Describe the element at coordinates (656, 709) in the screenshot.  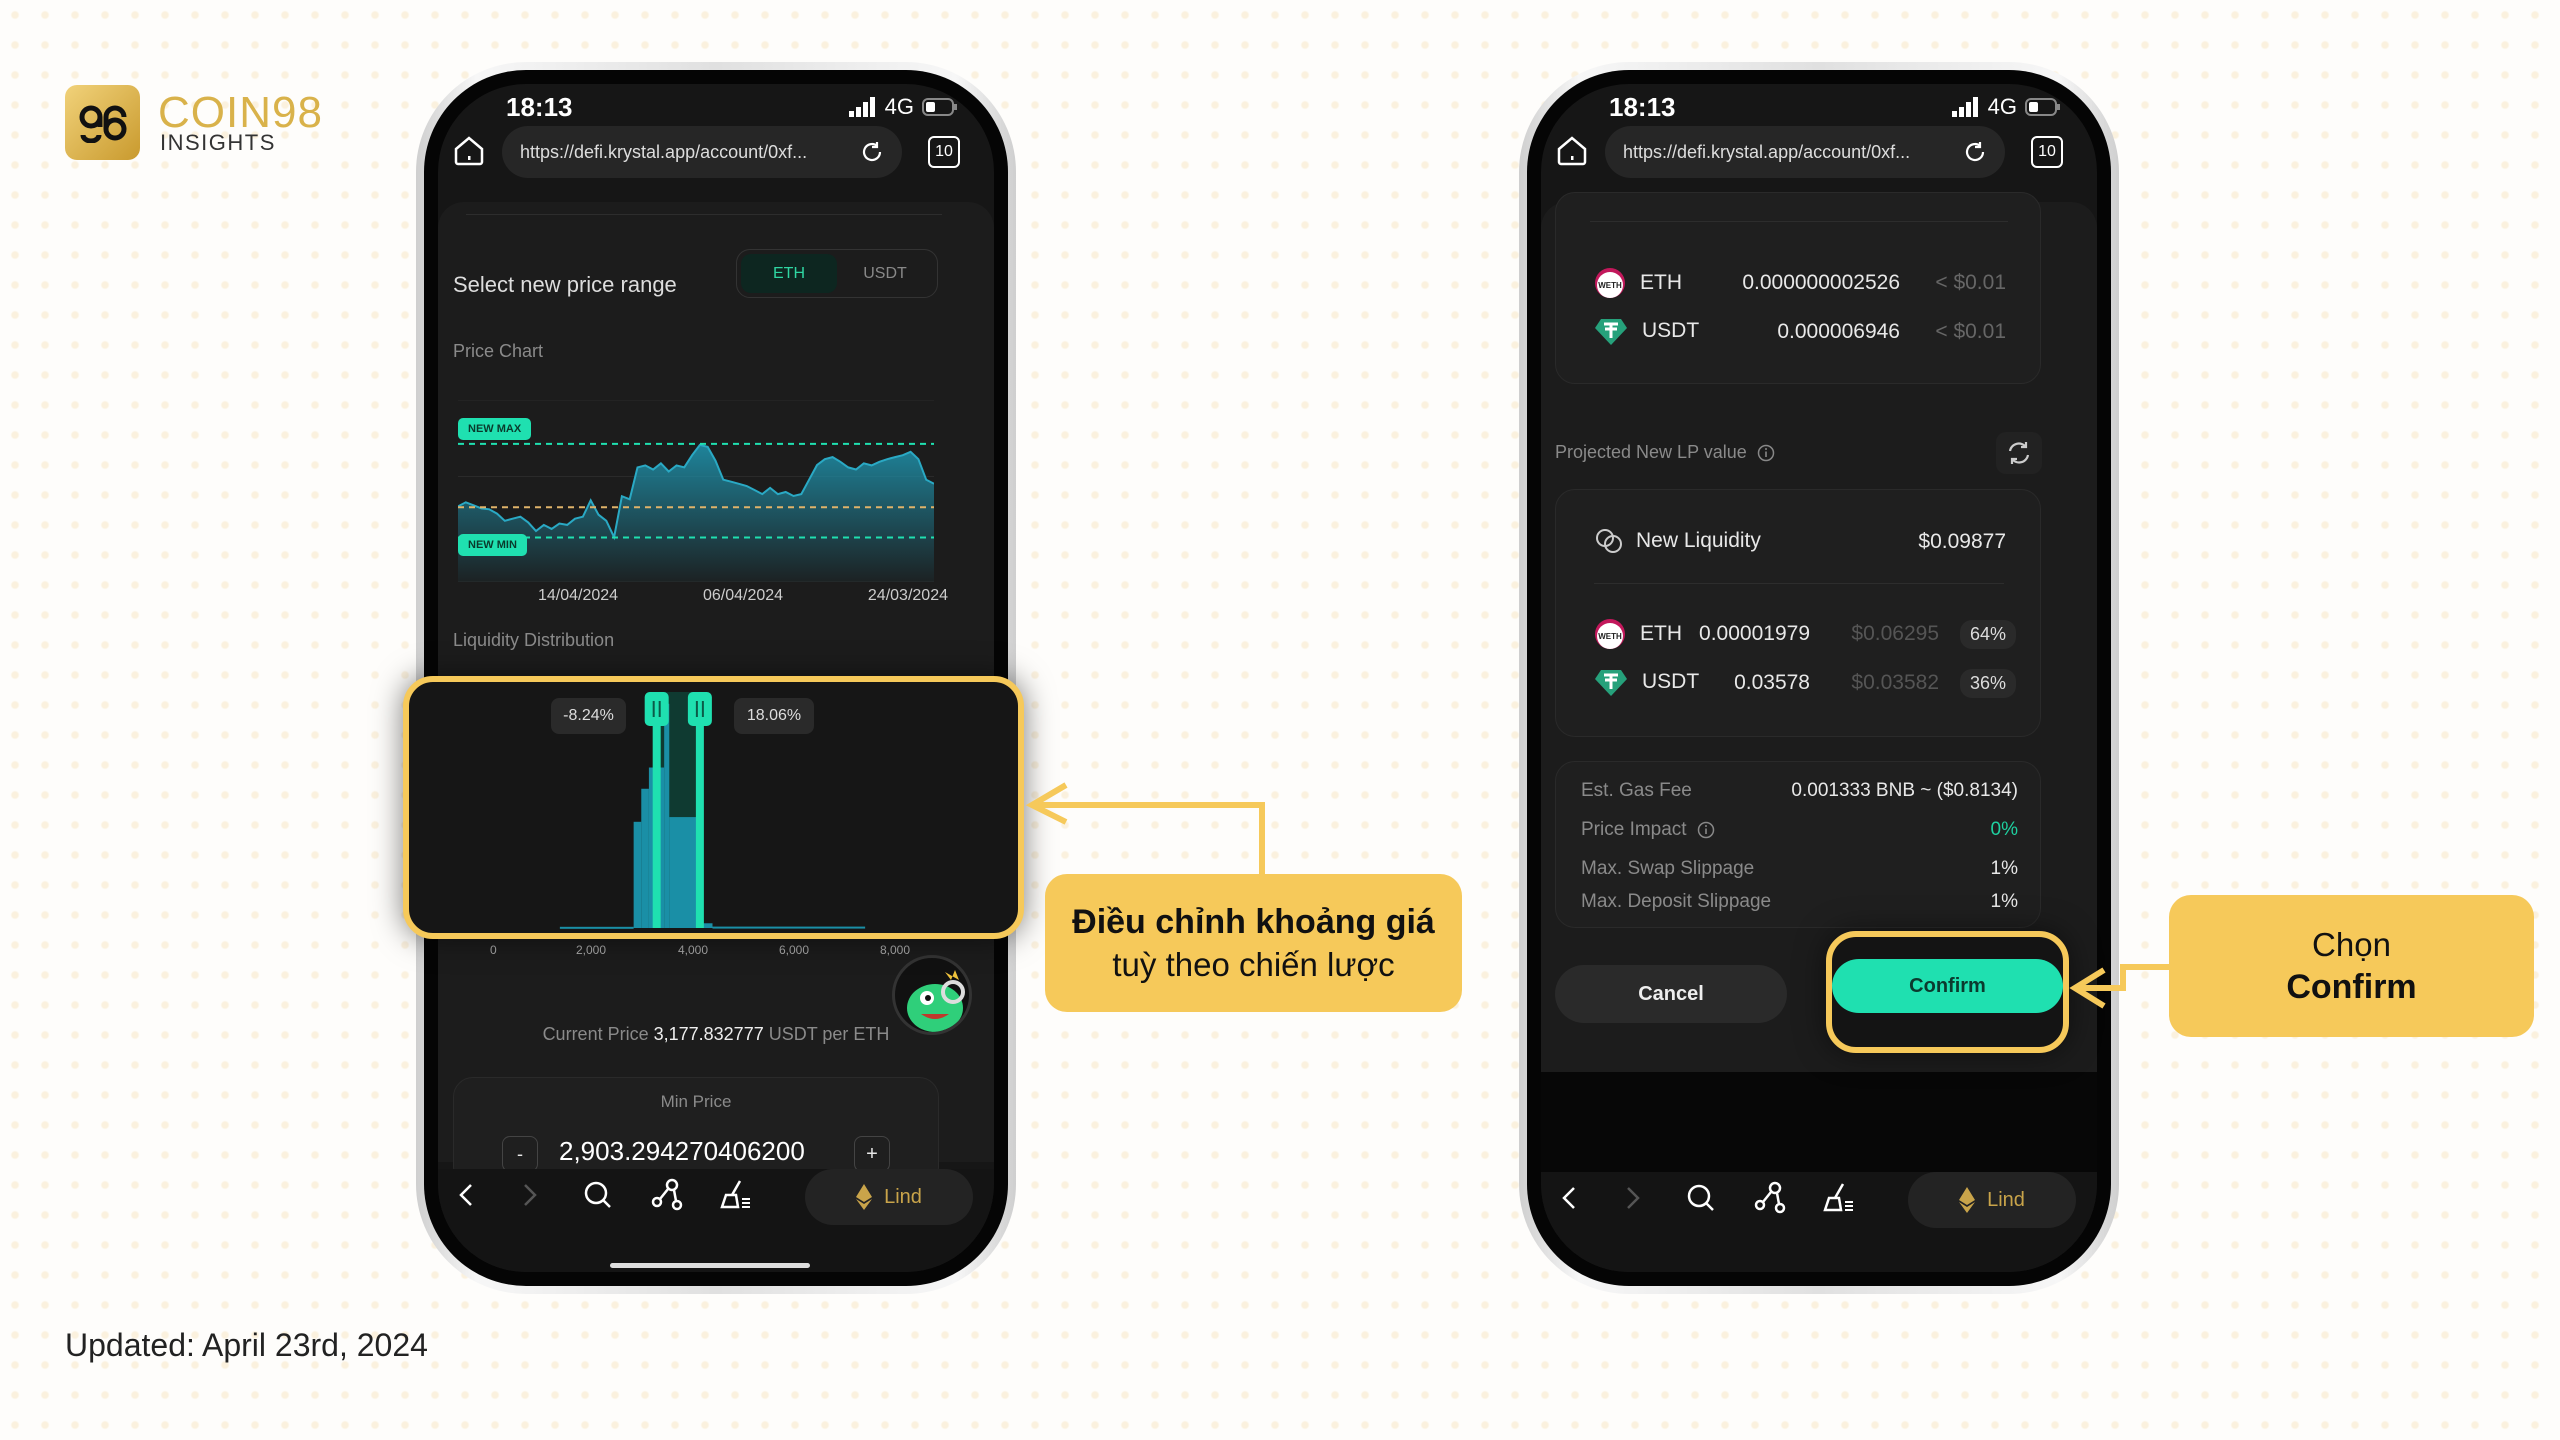
I see `range-min-handle` at that location.